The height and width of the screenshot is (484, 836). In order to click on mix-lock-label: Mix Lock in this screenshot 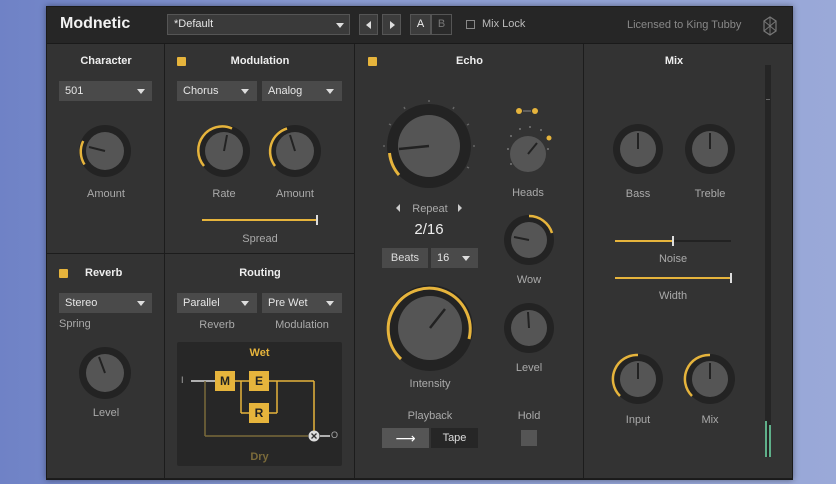, I will do `click(504, 24)`.